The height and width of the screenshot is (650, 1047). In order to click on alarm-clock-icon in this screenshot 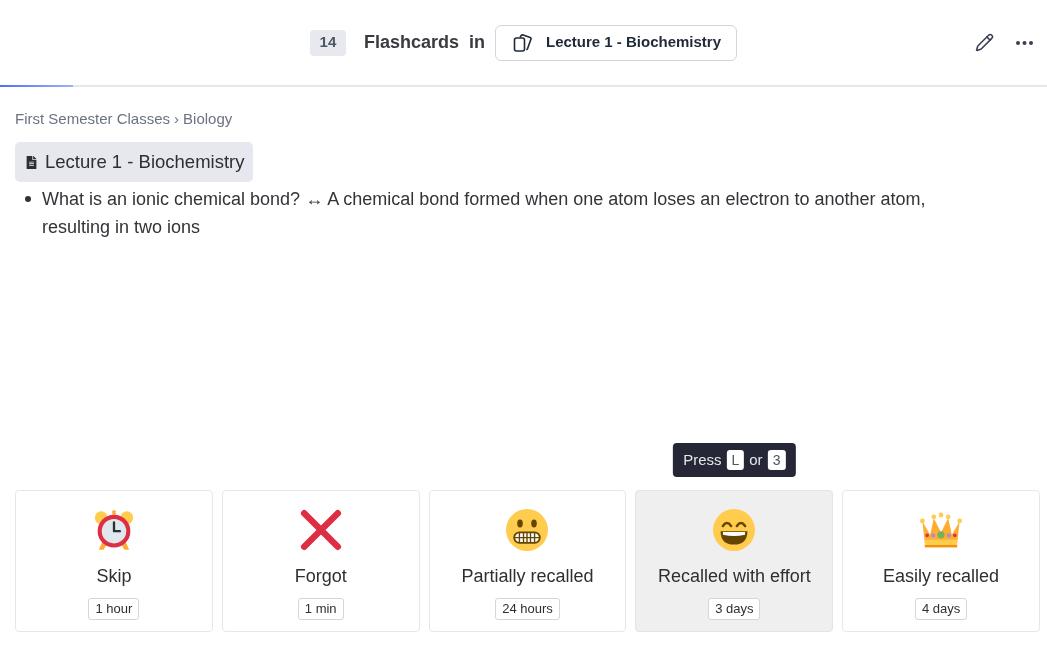, I will do `click(113, 530)`.